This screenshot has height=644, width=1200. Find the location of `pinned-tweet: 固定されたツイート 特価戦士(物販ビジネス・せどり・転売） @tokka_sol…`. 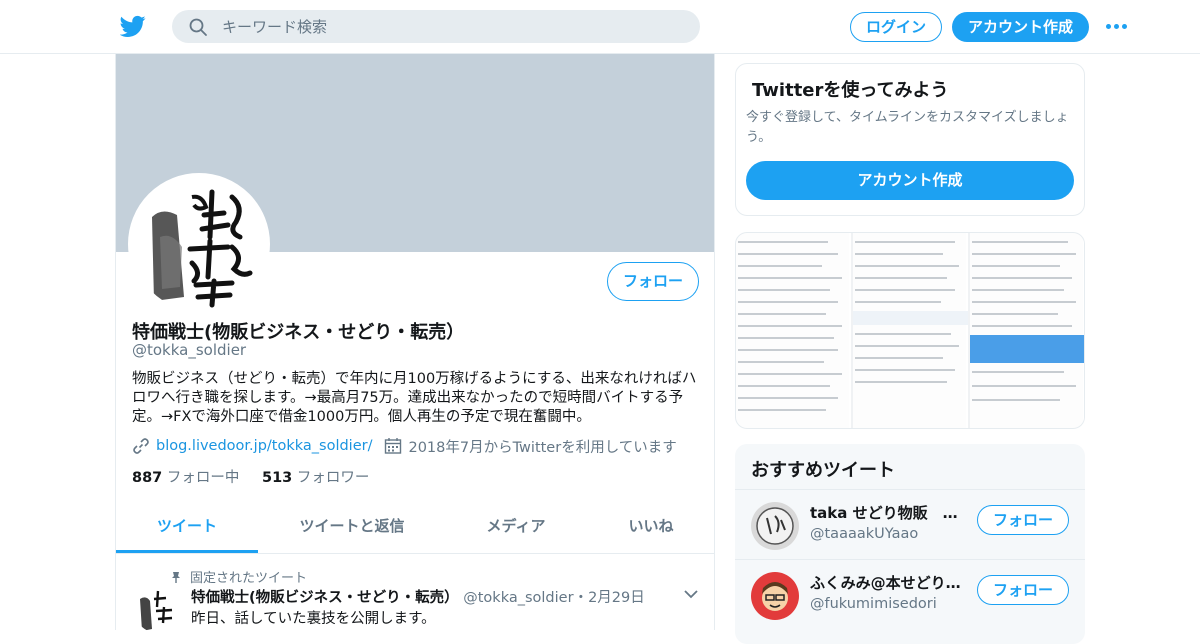

pinned-tweet: 固定されたツイート 特価戦士(物販ビジネス・せどり・転売） @tokka_sol… is located at coordinates (415, 595).